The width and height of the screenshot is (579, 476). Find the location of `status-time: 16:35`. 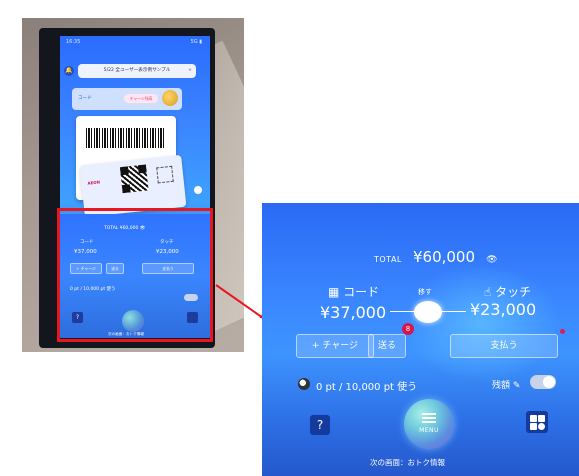

status-time: 16:35 is located at coordinates (73, 42).